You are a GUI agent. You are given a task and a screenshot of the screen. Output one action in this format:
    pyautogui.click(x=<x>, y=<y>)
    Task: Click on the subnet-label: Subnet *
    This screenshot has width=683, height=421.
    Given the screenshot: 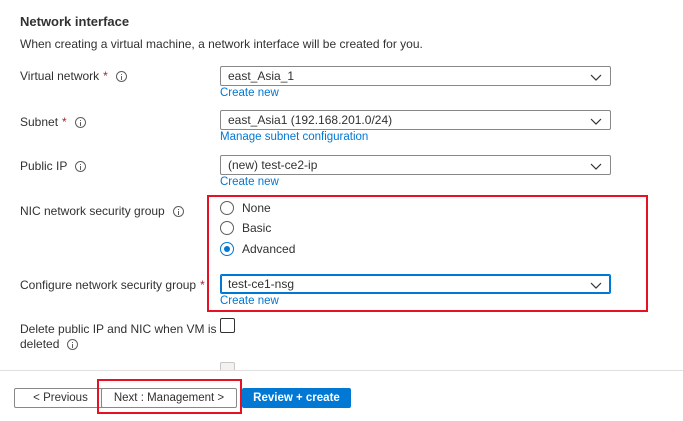 What is the action you would take?
    pyautogui.click(x=53, y=122)
    